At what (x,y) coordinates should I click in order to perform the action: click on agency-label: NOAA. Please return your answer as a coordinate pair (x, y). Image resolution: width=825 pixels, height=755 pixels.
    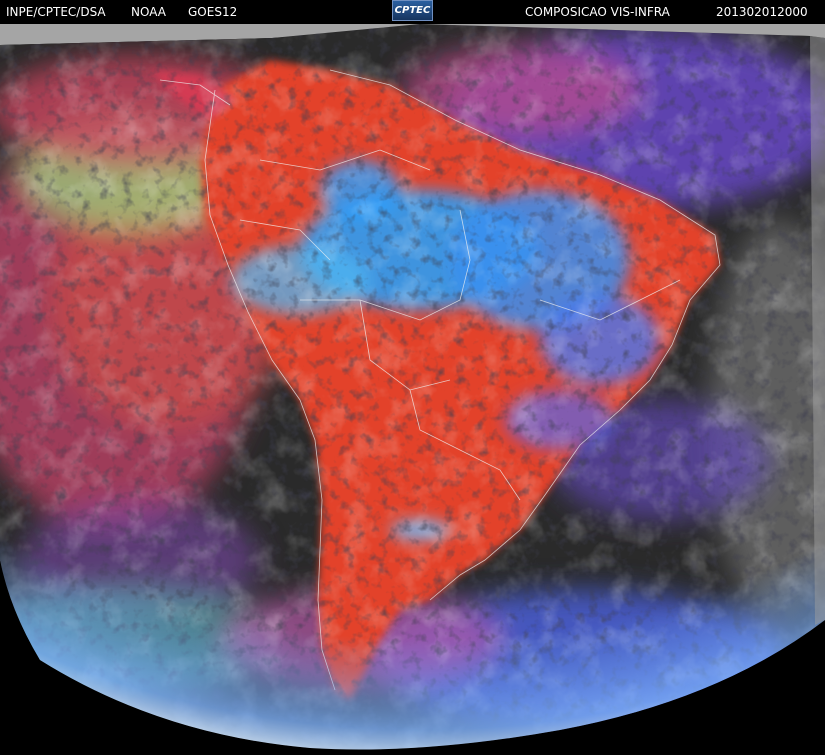
    Looking at the image, I should click on (148, 12).